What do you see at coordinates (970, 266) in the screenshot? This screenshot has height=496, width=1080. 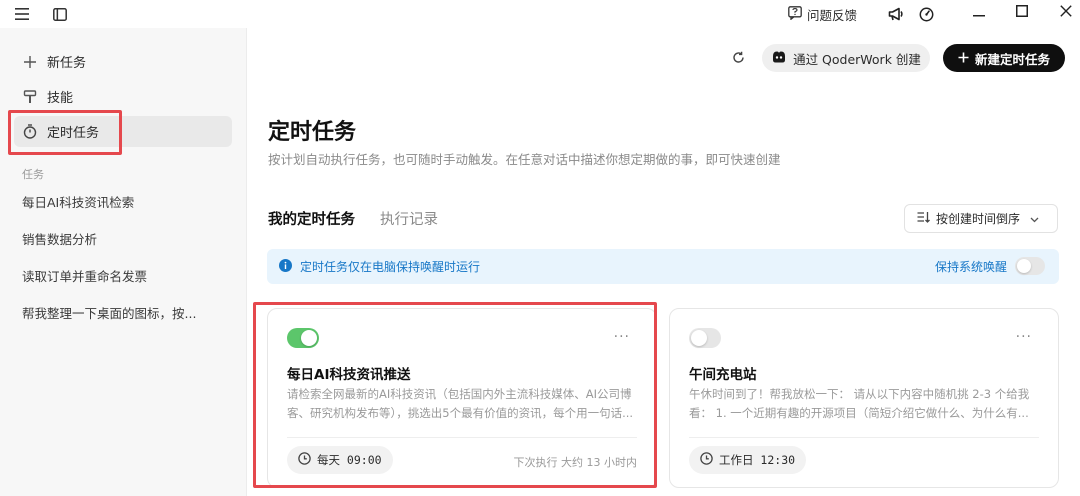 I see `keep-awake-label: 保持系统唤醒` at bounding box center [970, 266].